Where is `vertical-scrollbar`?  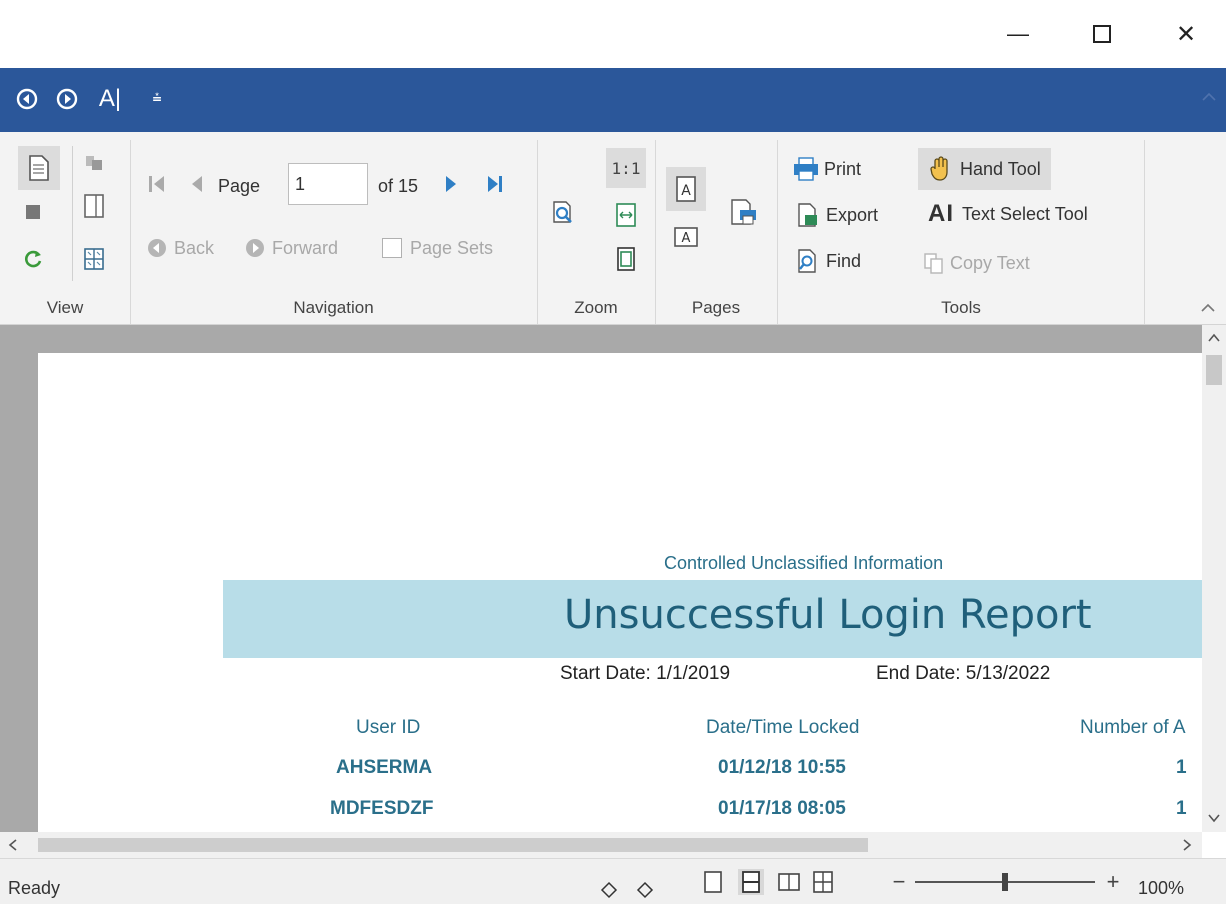
vertical-scrollbar is located at coordinates (1214, 578).